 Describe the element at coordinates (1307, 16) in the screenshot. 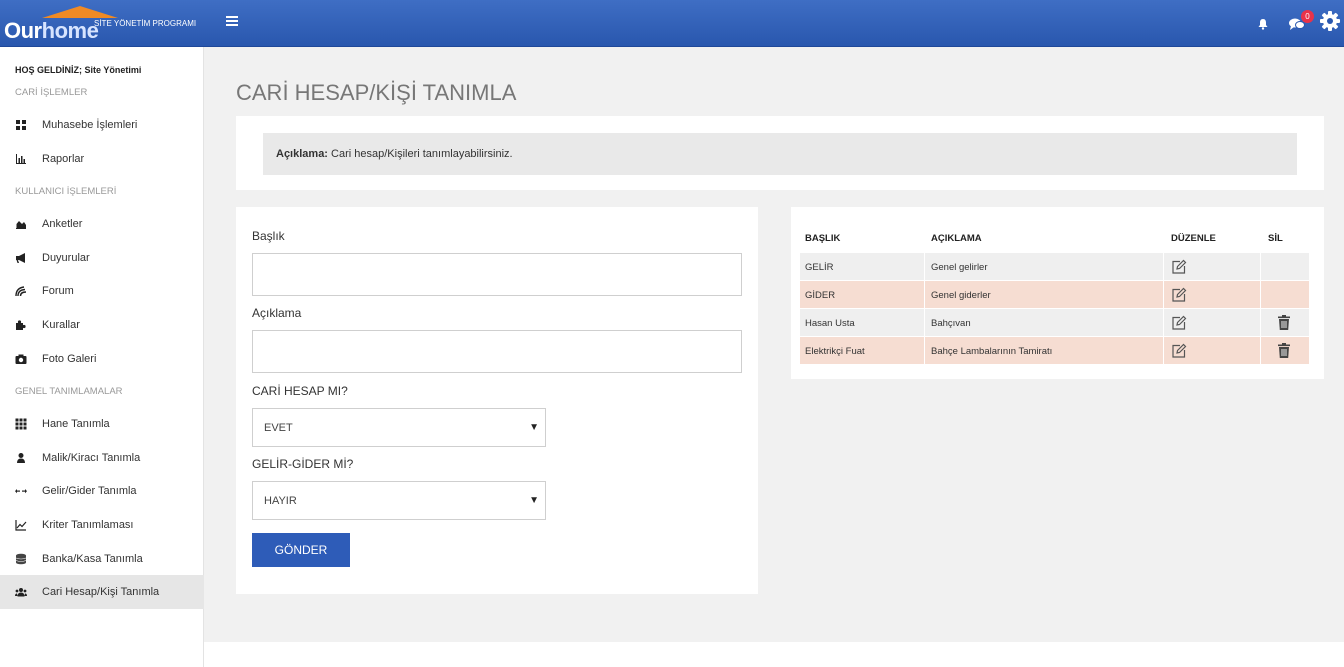

I see `notification-badge: 0` at that location.